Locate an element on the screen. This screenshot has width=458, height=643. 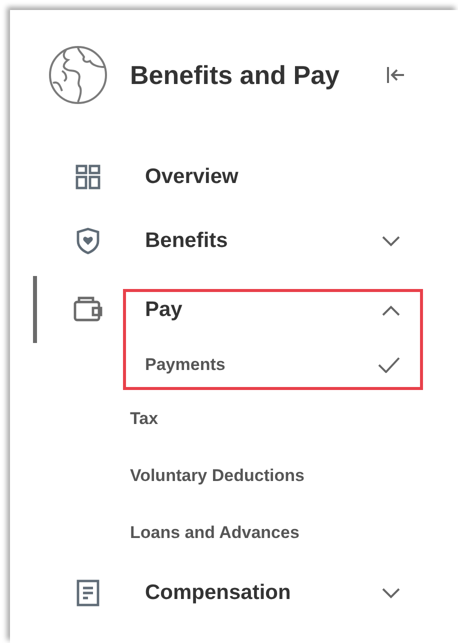
globe-icon is located at coordinates (78, 75).